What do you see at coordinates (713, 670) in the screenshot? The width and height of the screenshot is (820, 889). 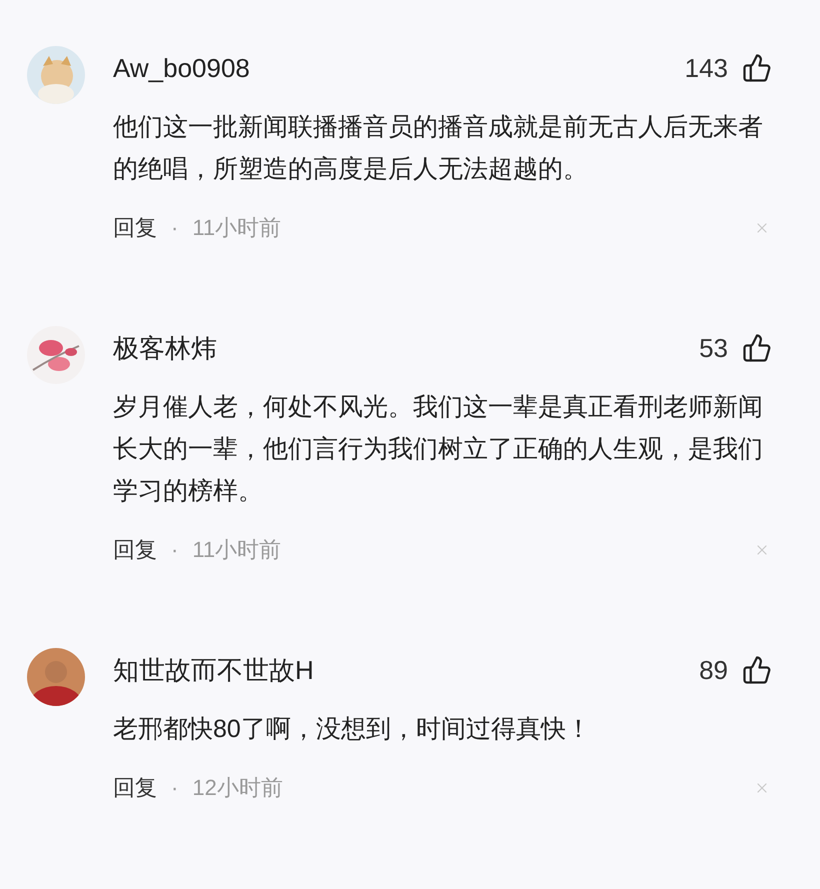 I see `like-count: 89` at bounding box center [713, 670].